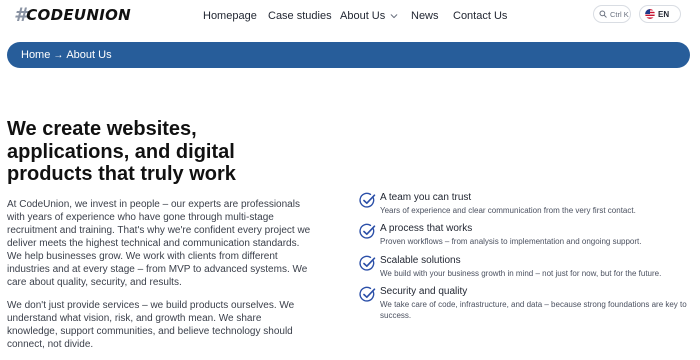  I want to click on language-code: EN, so click(664, 14).